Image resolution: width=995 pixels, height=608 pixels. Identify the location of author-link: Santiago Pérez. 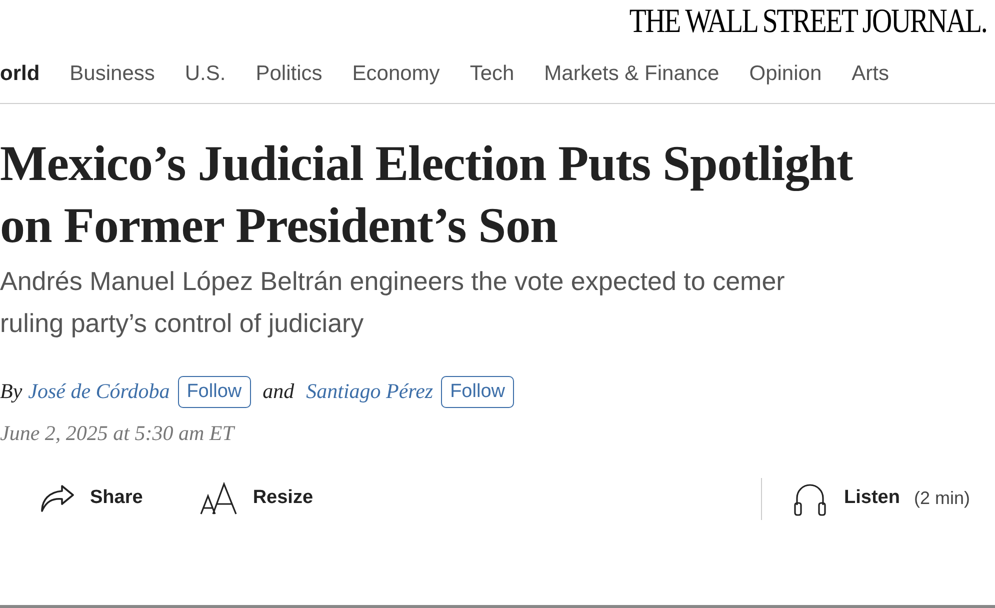
(370, 392).